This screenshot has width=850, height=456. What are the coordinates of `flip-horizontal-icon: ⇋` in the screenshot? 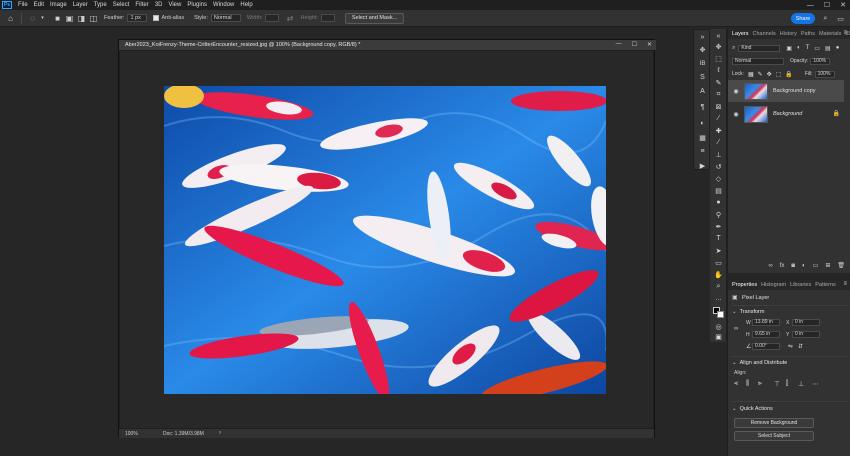 It's located at (790, 346).